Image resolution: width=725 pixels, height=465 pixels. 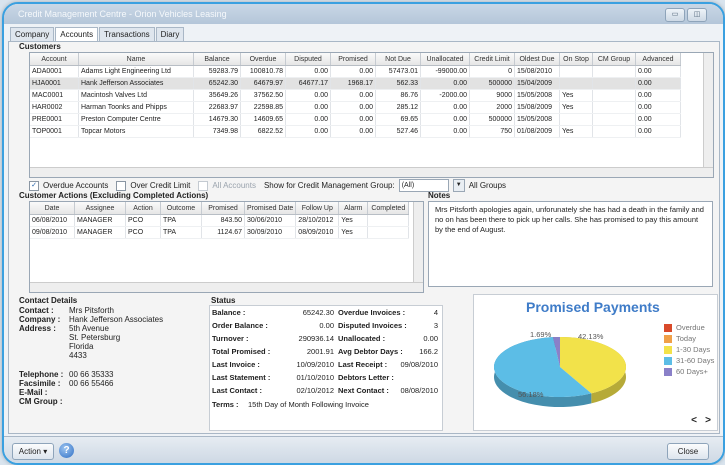 What do you see at coordinates (181, 208) in the screenshot?
I see `actions-column-header: Outcome` at bounding box center [181, 208].